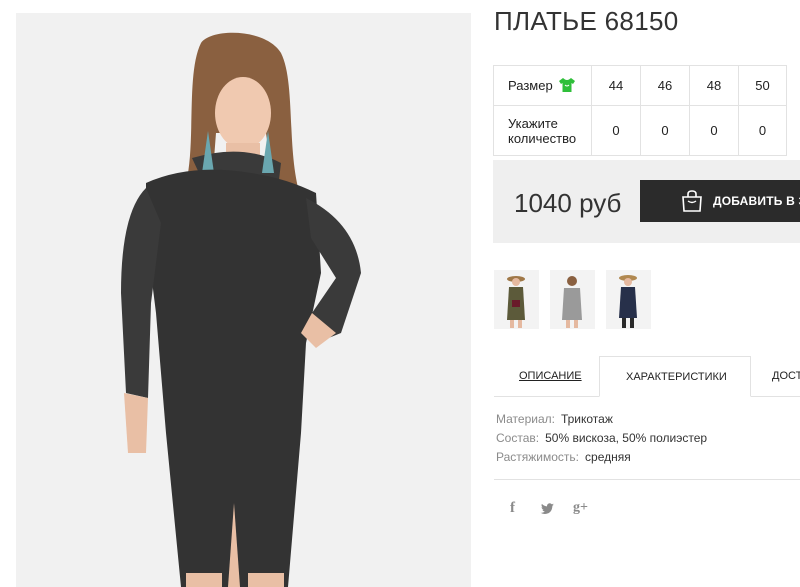 This screenshot has width=800, height=587. I want to click on tab-description: ОПИСАНИЕ, so click(546, 376).